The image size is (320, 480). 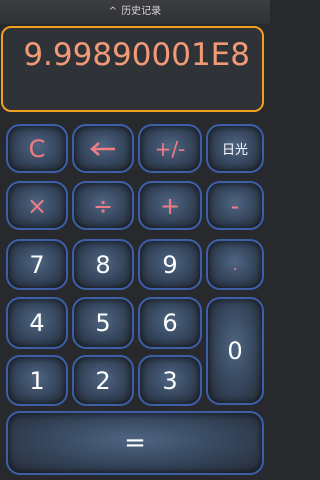 What do you see at coordinates (103, 264) in the screenshot?
I see `digit-8-button: 8` at bounding box center [103, 264].